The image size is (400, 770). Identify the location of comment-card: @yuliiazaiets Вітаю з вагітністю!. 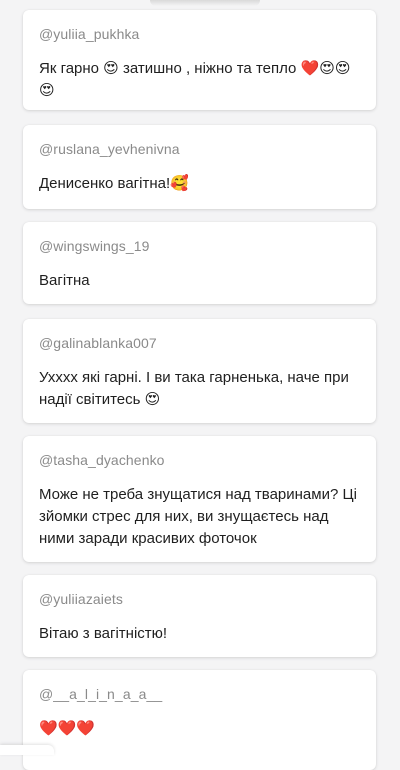
(199, 616).